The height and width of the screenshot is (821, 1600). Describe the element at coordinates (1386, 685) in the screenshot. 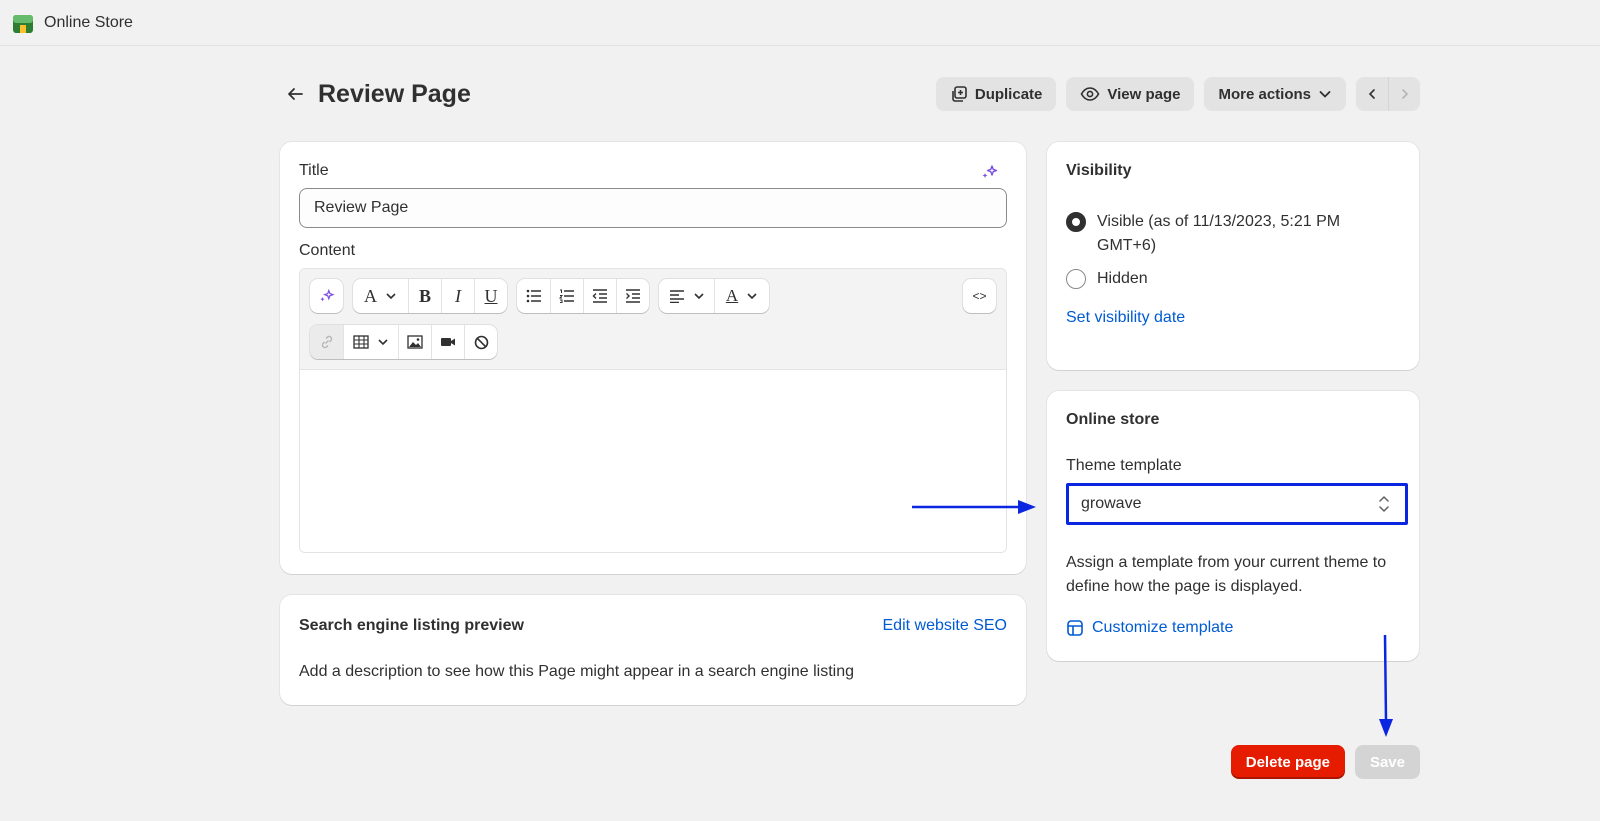

I see `annotation-arrow-down-icon` at that location.